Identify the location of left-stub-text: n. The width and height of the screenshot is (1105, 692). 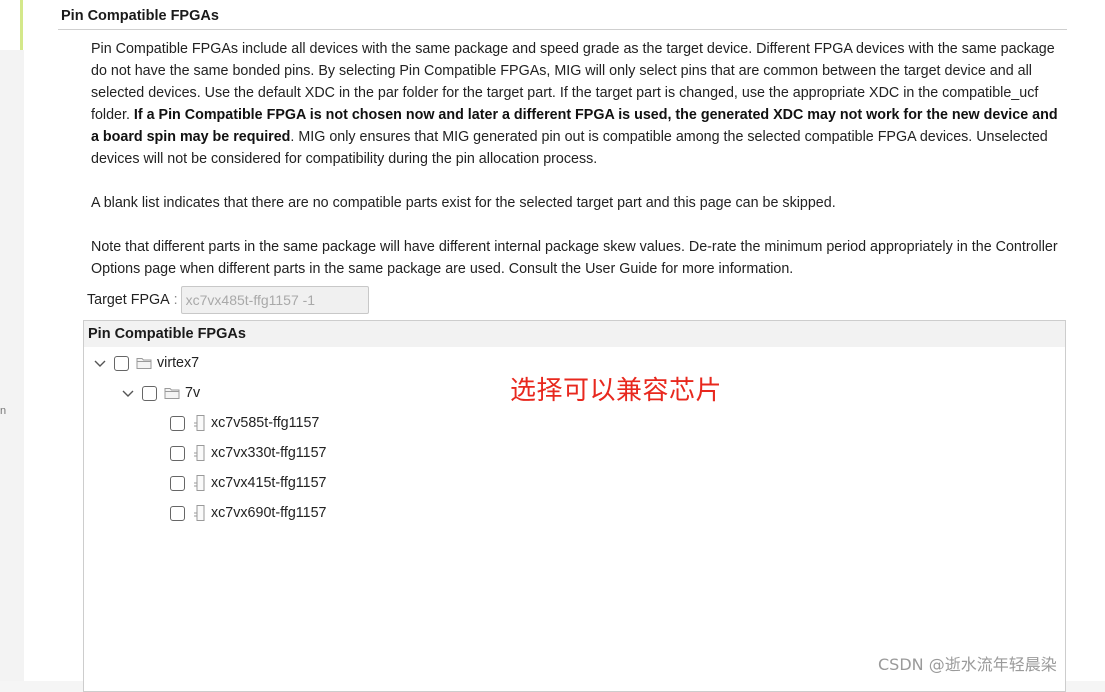
(3, 411).